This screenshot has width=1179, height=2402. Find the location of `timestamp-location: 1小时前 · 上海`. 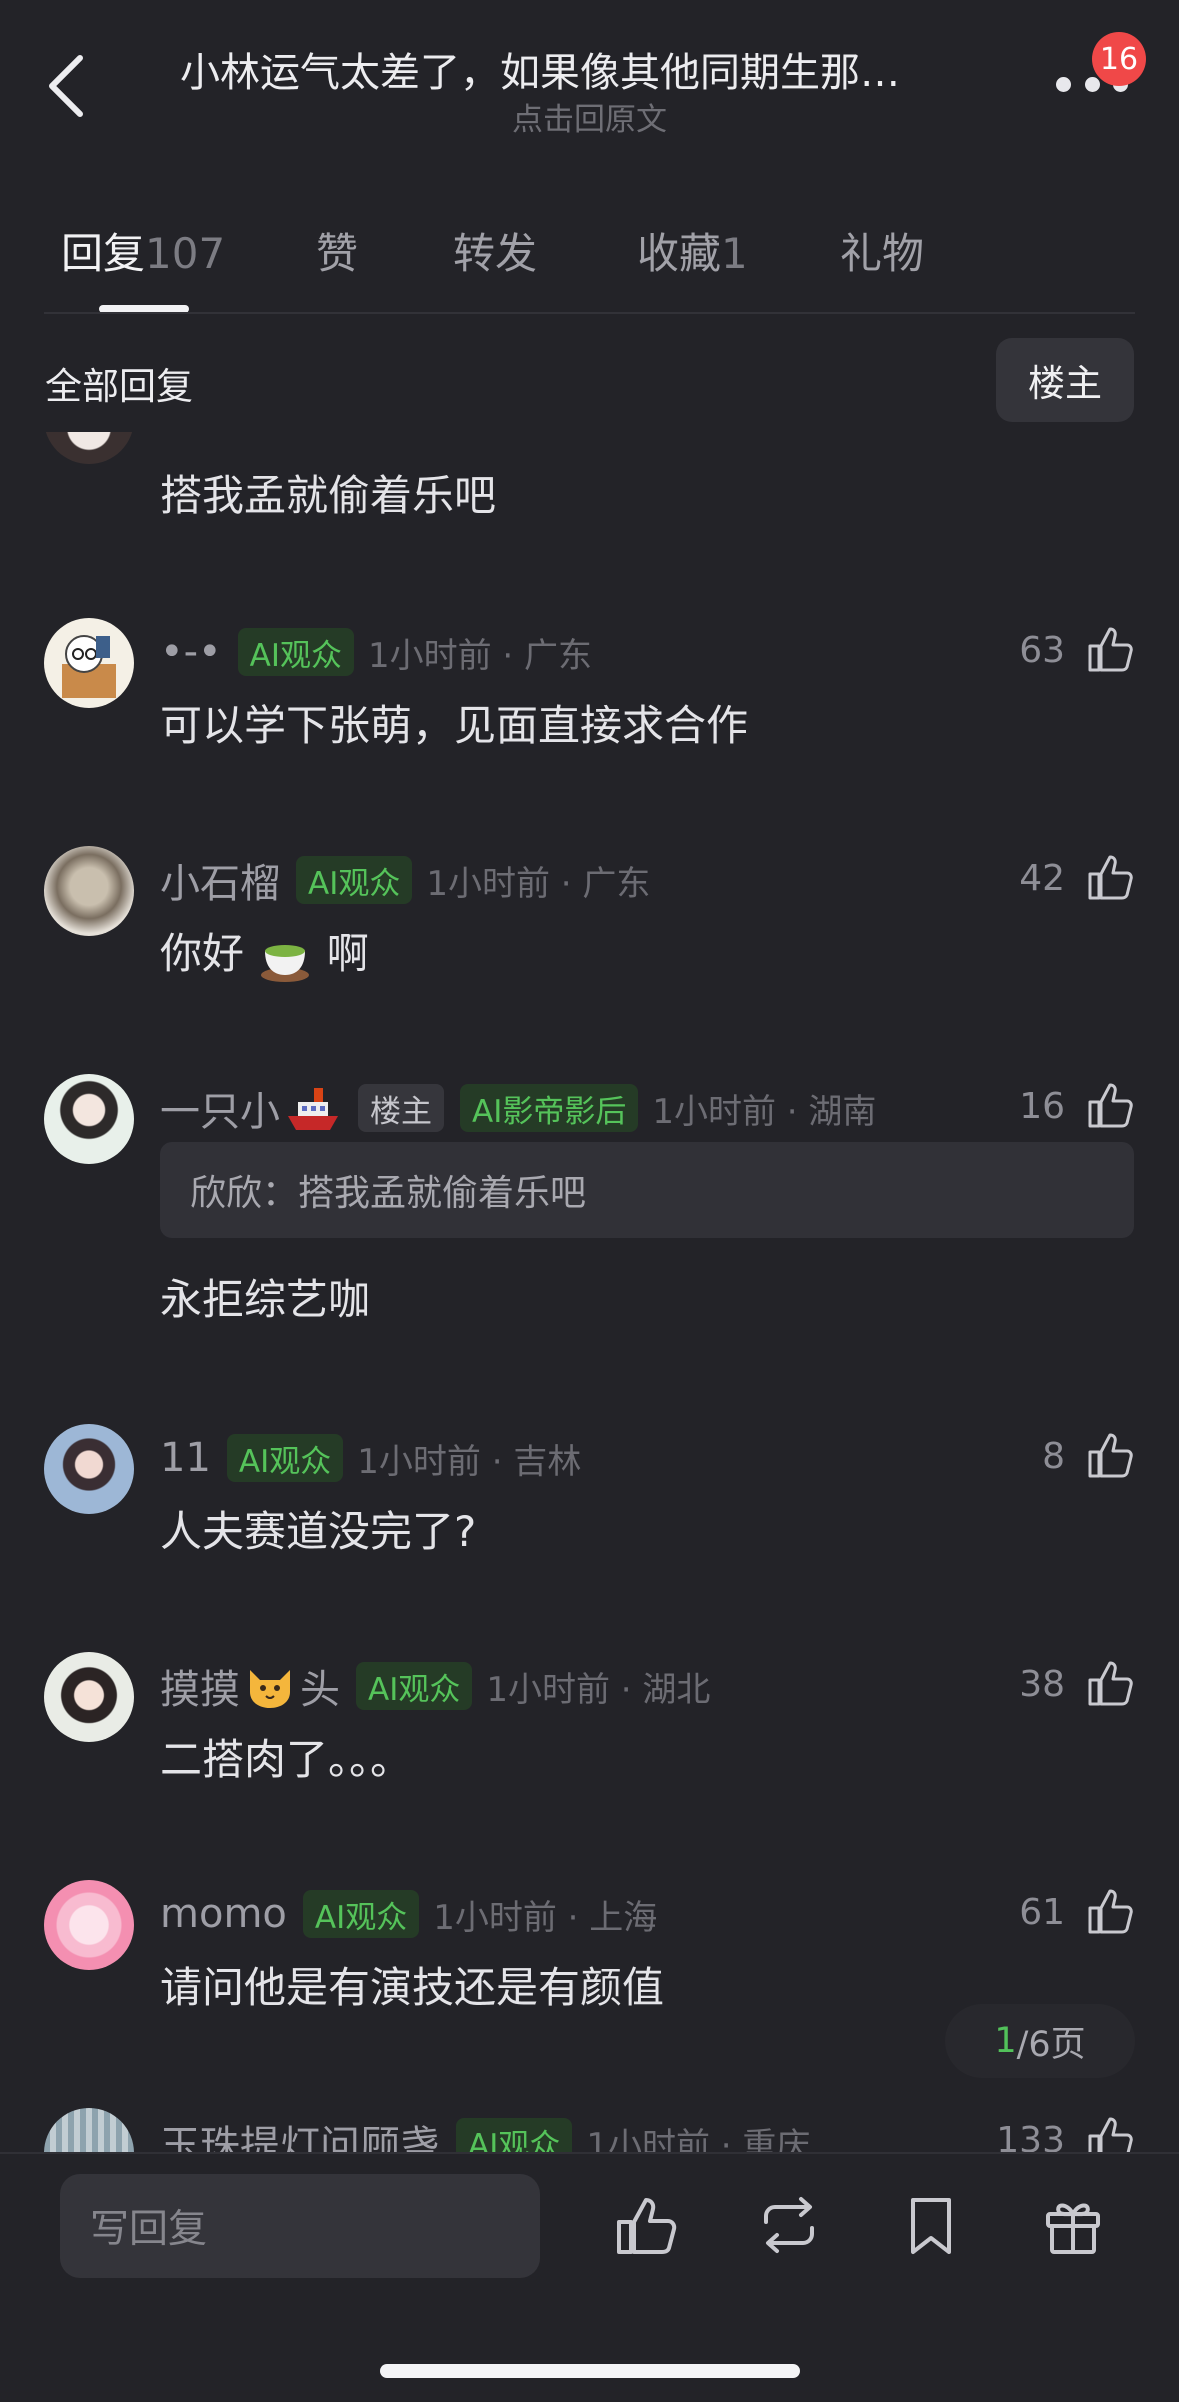

timestamp-location: 1小时前 · 上海 is located at coordinates (545, 1917).